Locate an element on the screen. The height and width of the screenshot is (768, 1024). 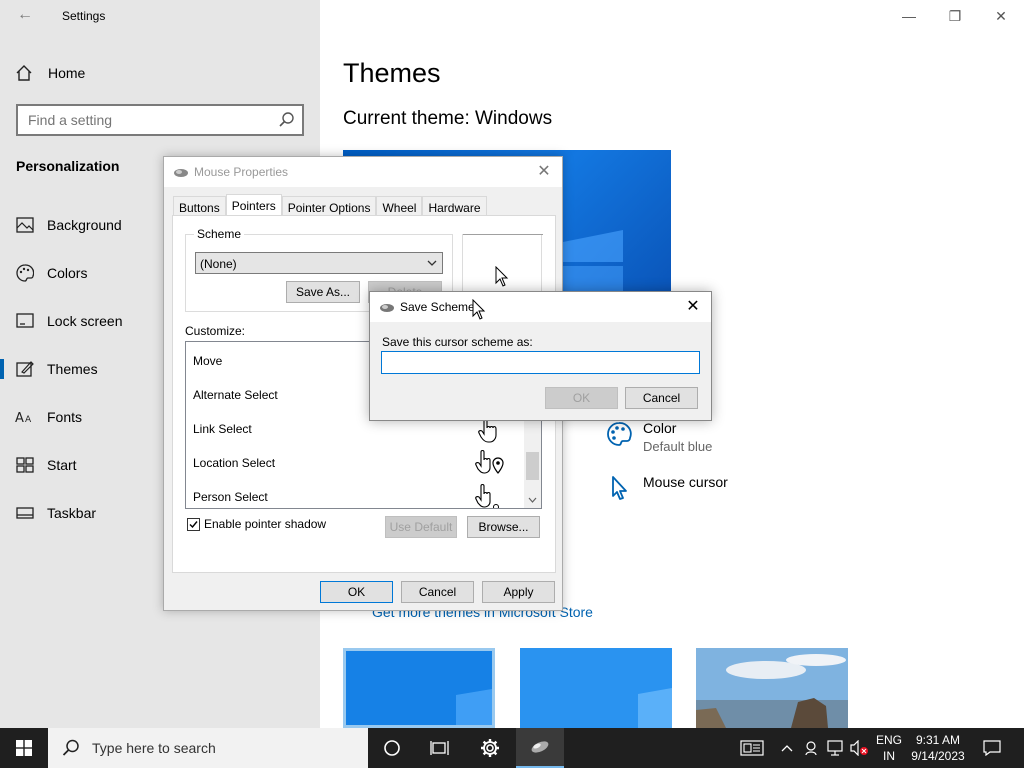
shadow-label: Enable pointer shadow is located at coordinates (265, 524).